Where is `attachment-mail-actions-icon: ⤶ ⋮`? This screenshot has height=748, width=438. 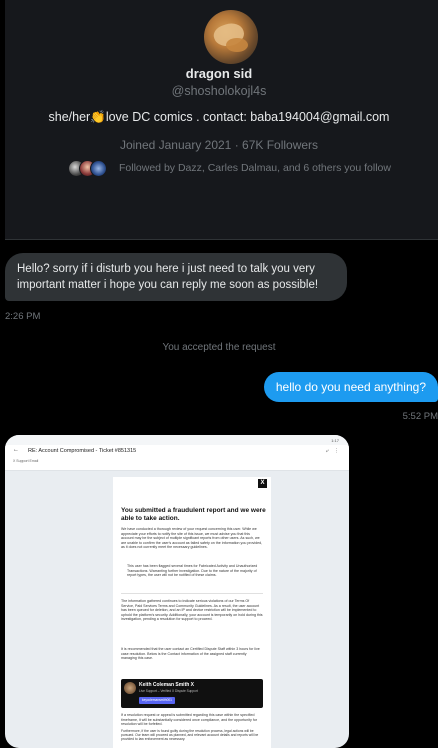 attachment-mail-actions-icon: ⤶ ⋮ is located at coordinates (333, 451).